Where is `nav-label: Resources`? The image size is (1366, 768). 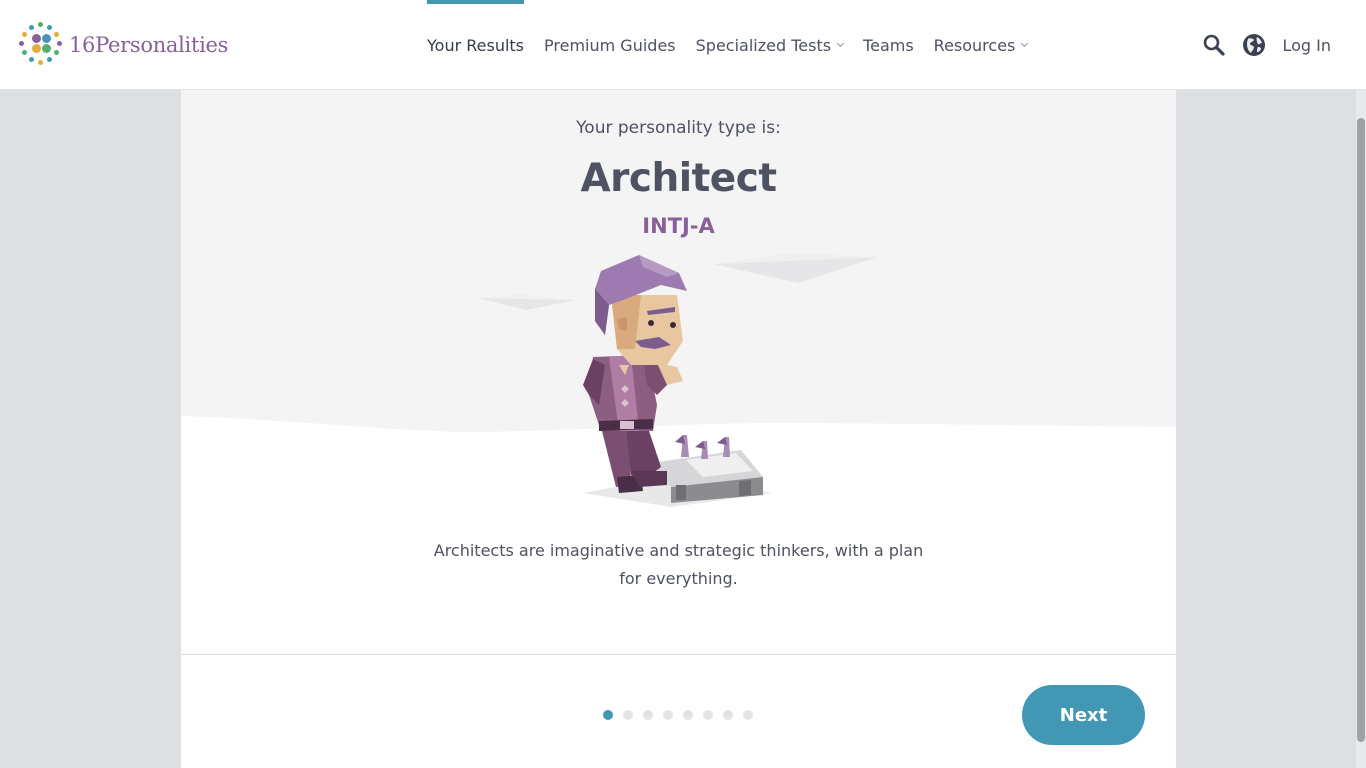 nav-label: Resources is located at coordinates (974, 45).